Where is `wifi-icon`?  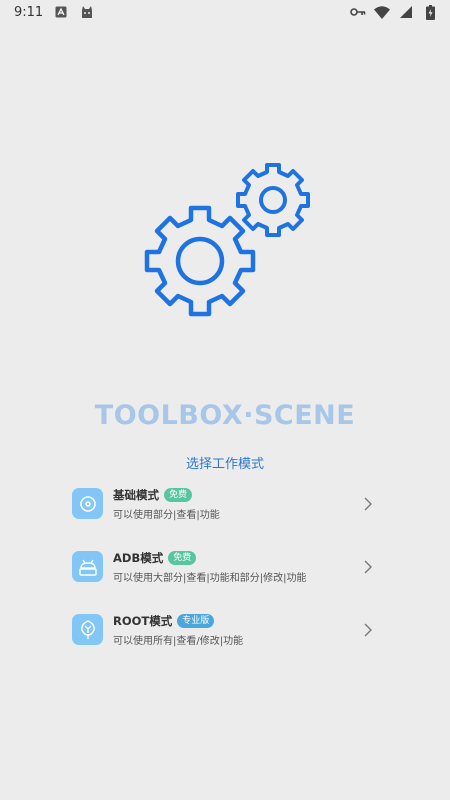
wifi-icon is located at coordinates (382, 12).